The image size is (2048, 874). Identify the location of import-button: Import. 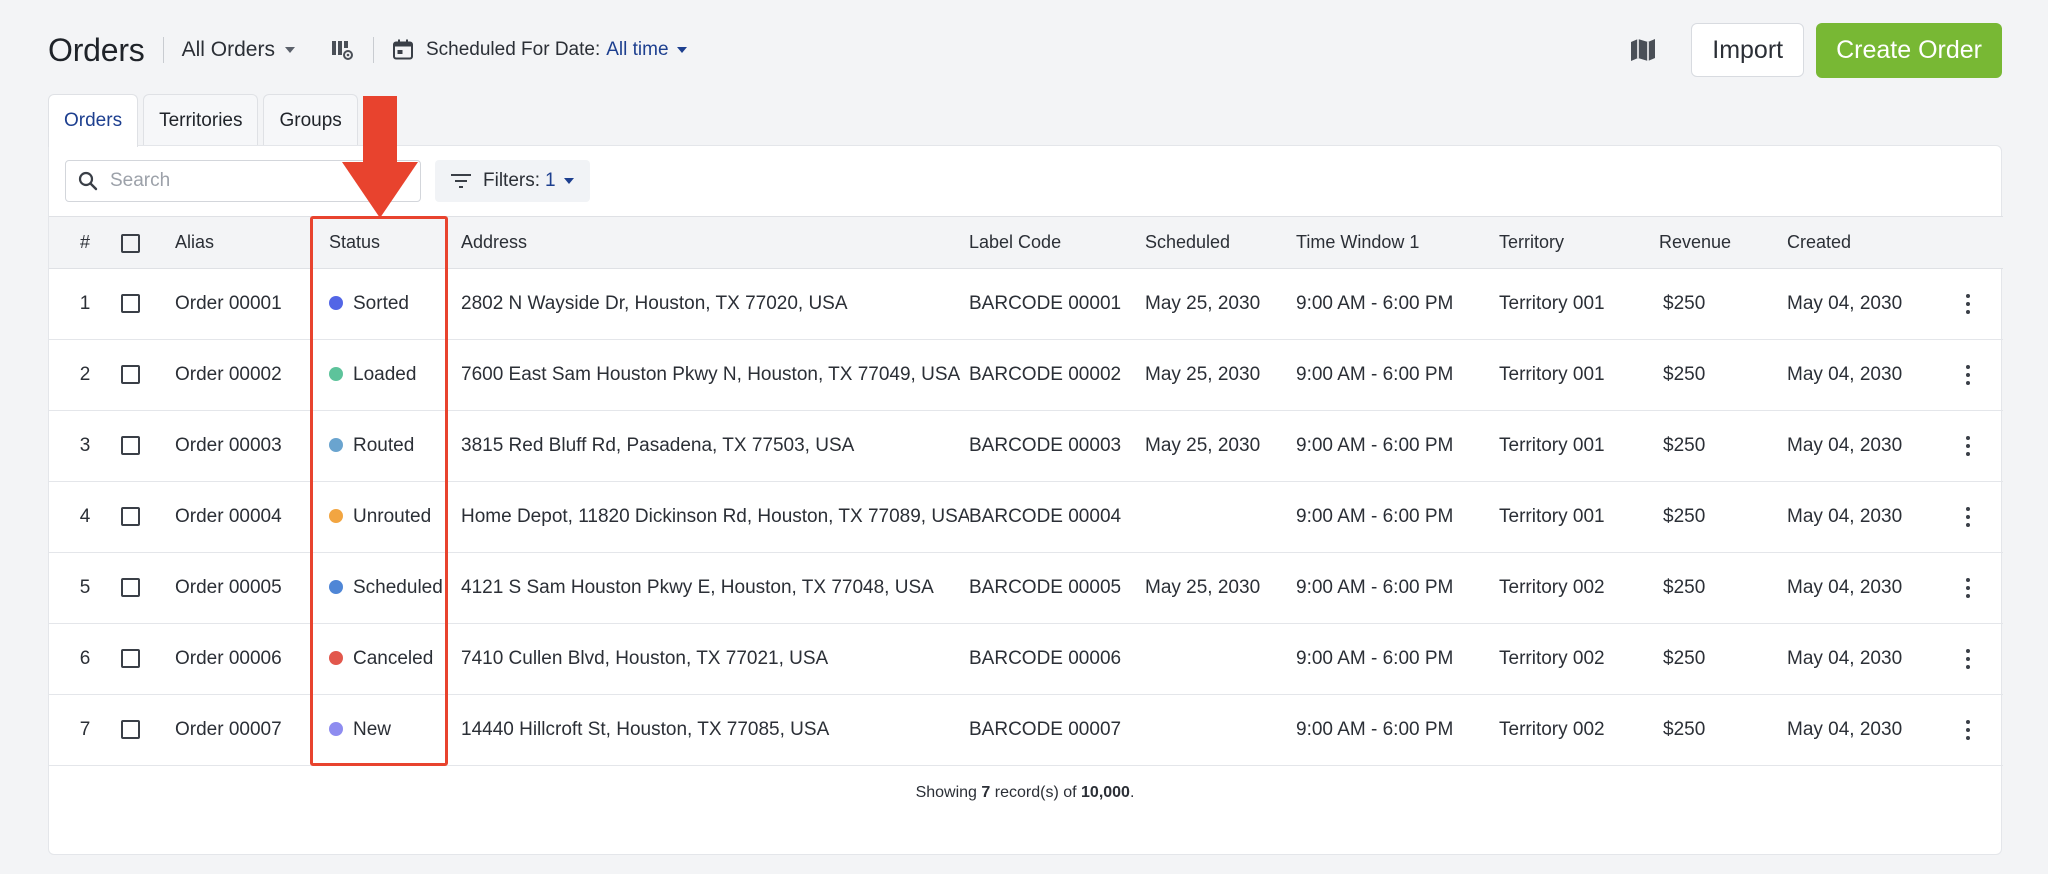
(1748, 50).